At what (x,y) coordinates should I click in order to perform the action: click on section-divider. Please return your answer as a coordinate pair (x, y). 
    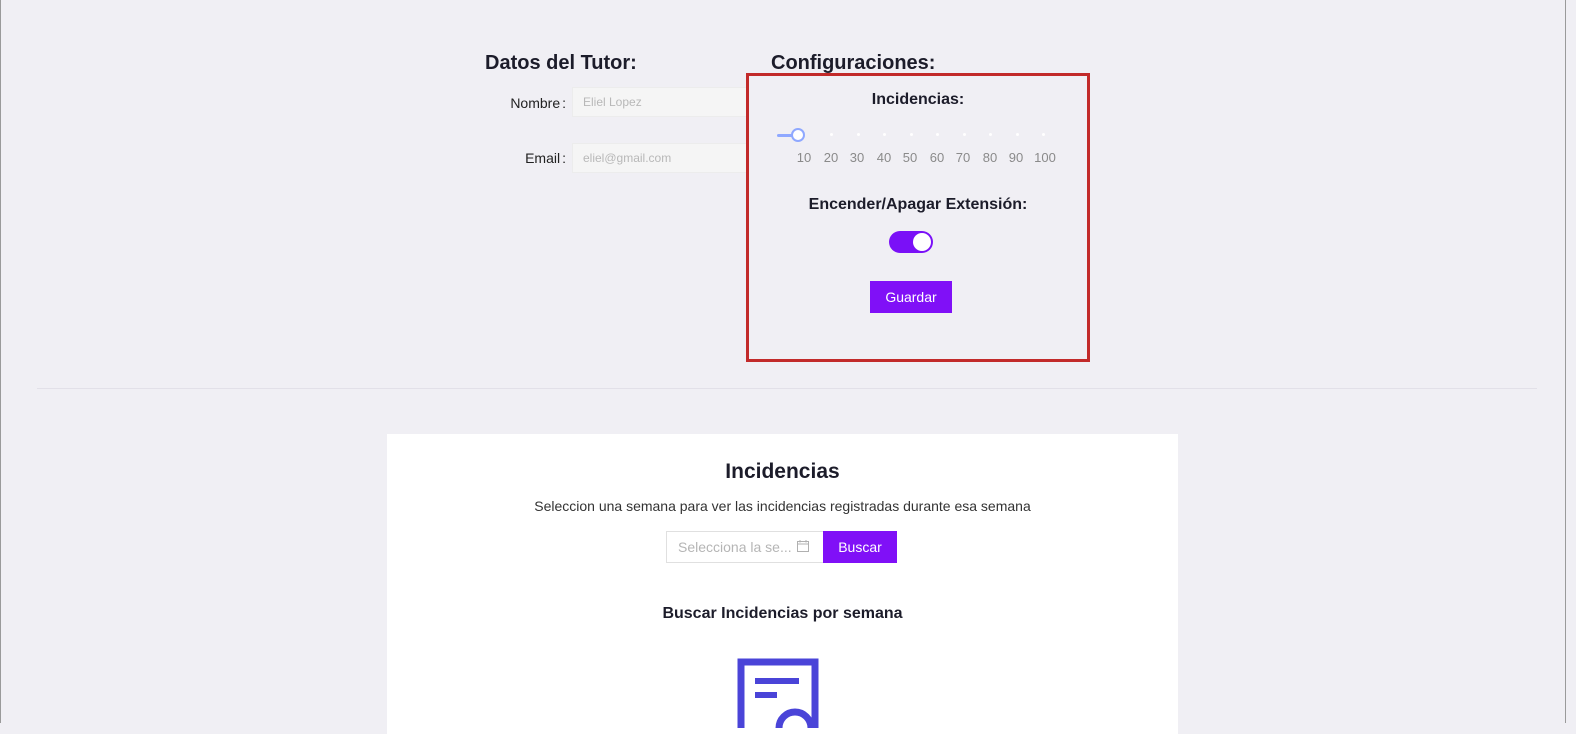
    Looking at the image, I should click on (787, 388).